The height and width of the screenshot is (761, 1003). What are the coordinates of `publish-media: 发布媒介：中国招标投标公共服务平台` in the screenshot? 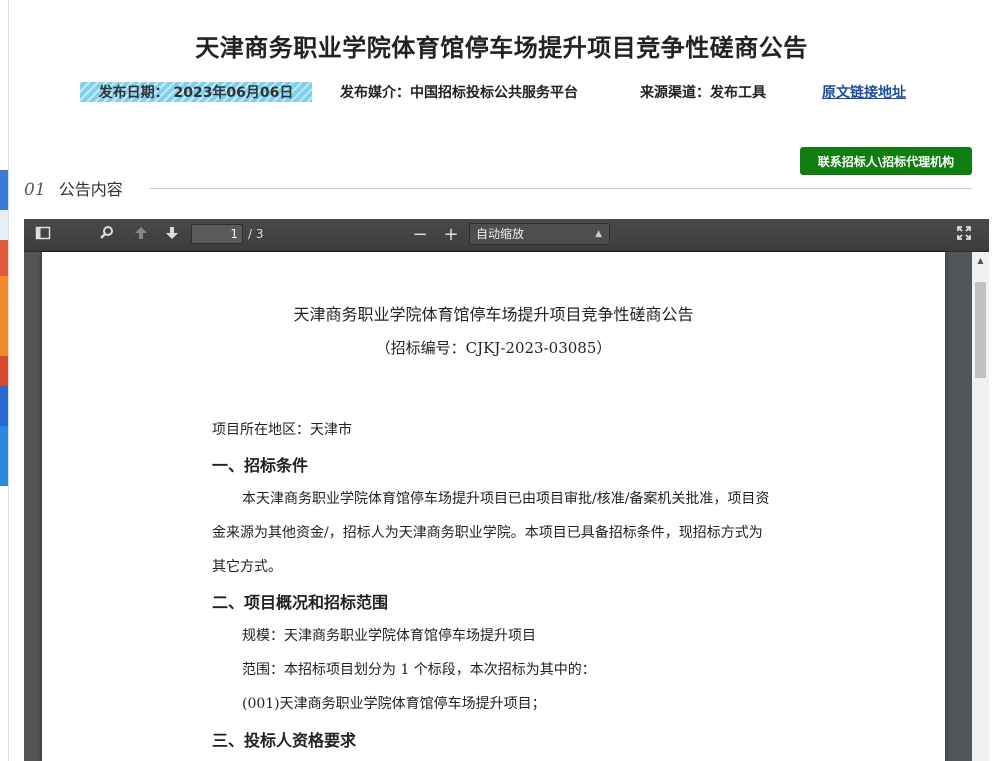 It's located at (459, 93).